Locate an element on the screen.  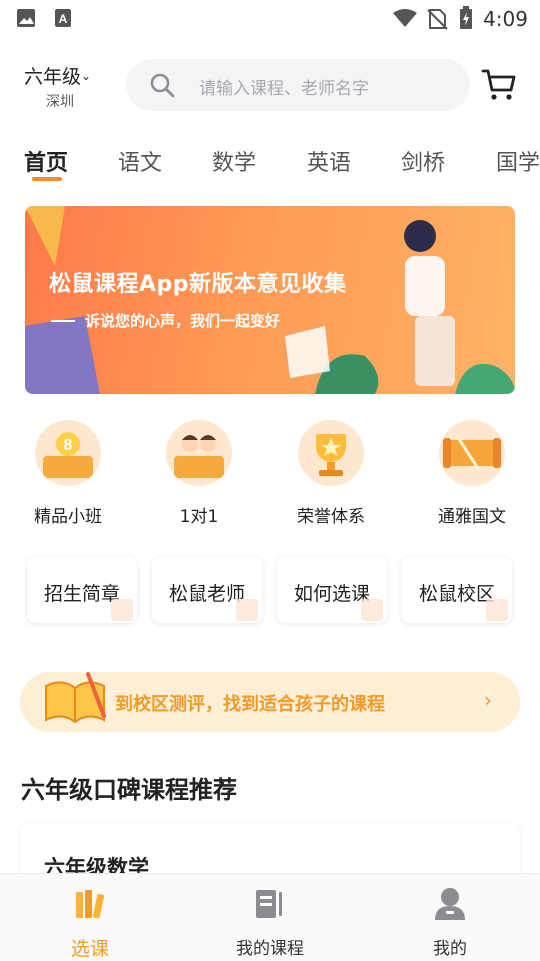
card-teachers: 松鼠老师 is located at coordinates (207, 590).